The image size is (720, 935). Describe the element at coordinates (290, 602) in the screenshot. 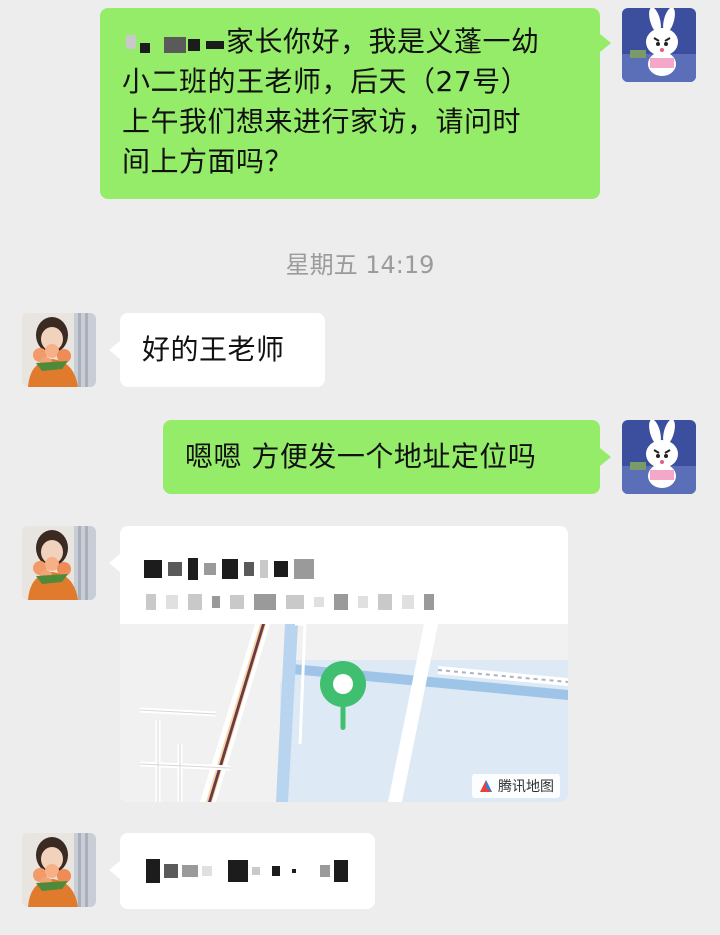

I see `location-address-redacted` at that location.